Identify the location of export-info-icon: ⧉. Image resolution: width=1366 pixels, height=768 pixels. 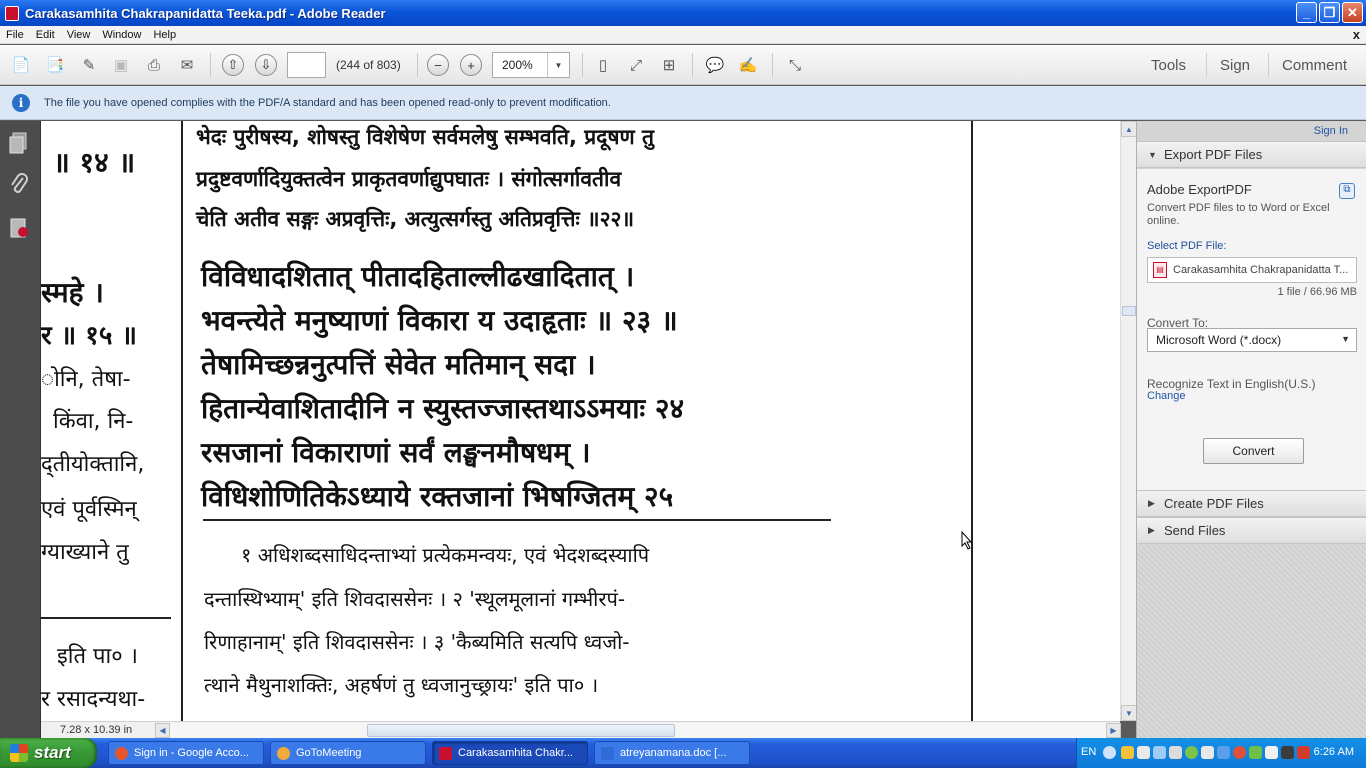
(1347, 191).